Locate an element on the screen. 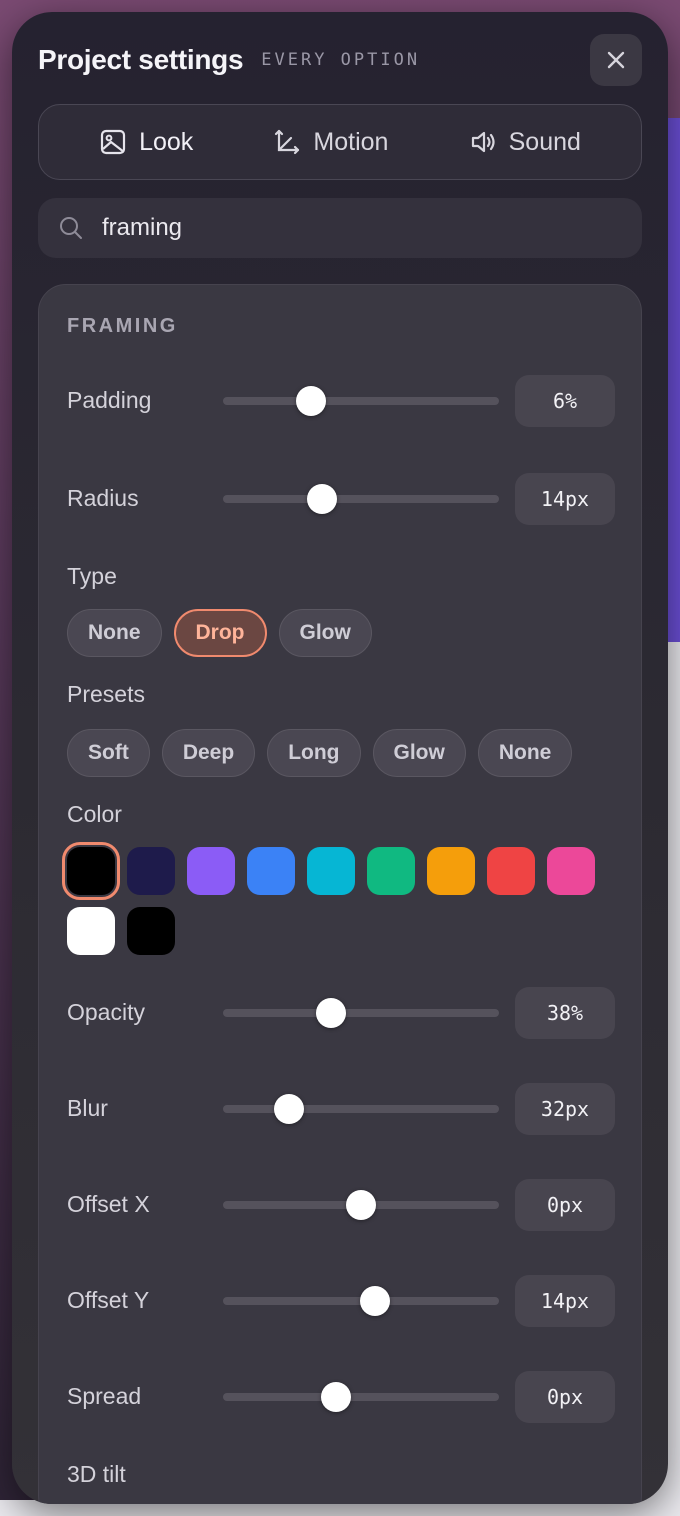 The width and height of the screenshot is (680, 1516). type-option-glow: Glow is located at coordinates (325, 633).